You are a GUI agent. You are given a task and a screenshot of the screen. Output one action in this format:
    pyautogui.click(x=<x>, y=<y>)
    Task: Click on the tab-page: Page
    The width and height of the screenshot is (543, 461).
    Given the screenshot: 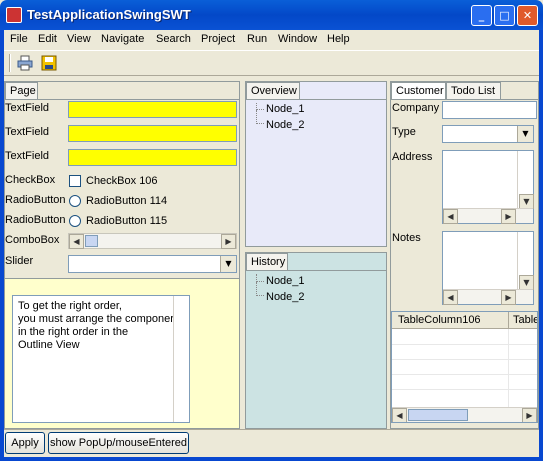 What is the action you would take?
    pyautogui.click(x=21, y=91)
    